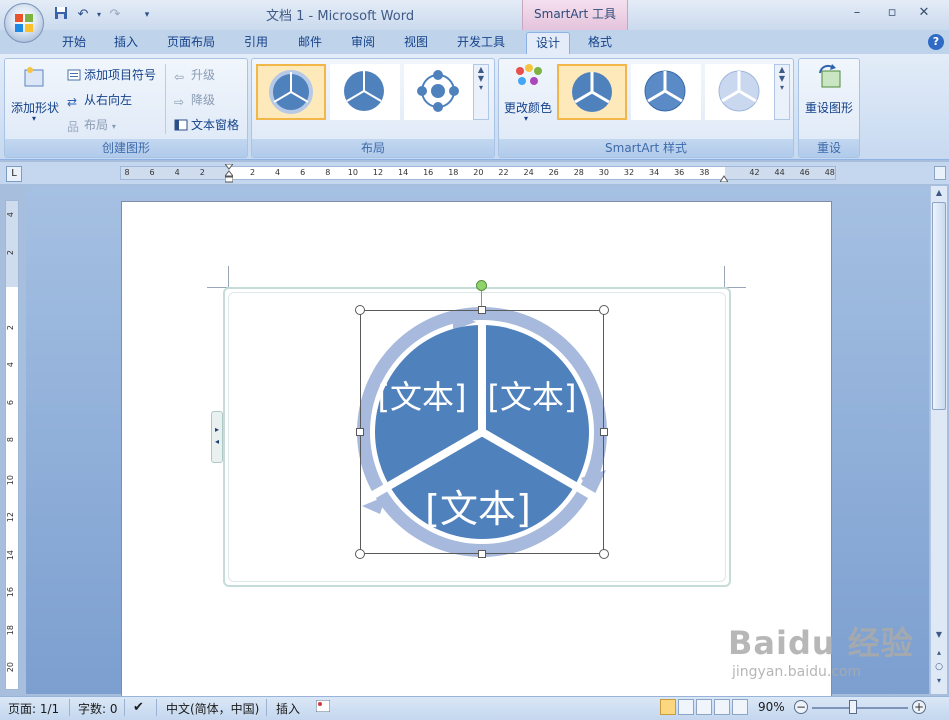  I want to click on web-layout-view-icon, so click(704, 707).